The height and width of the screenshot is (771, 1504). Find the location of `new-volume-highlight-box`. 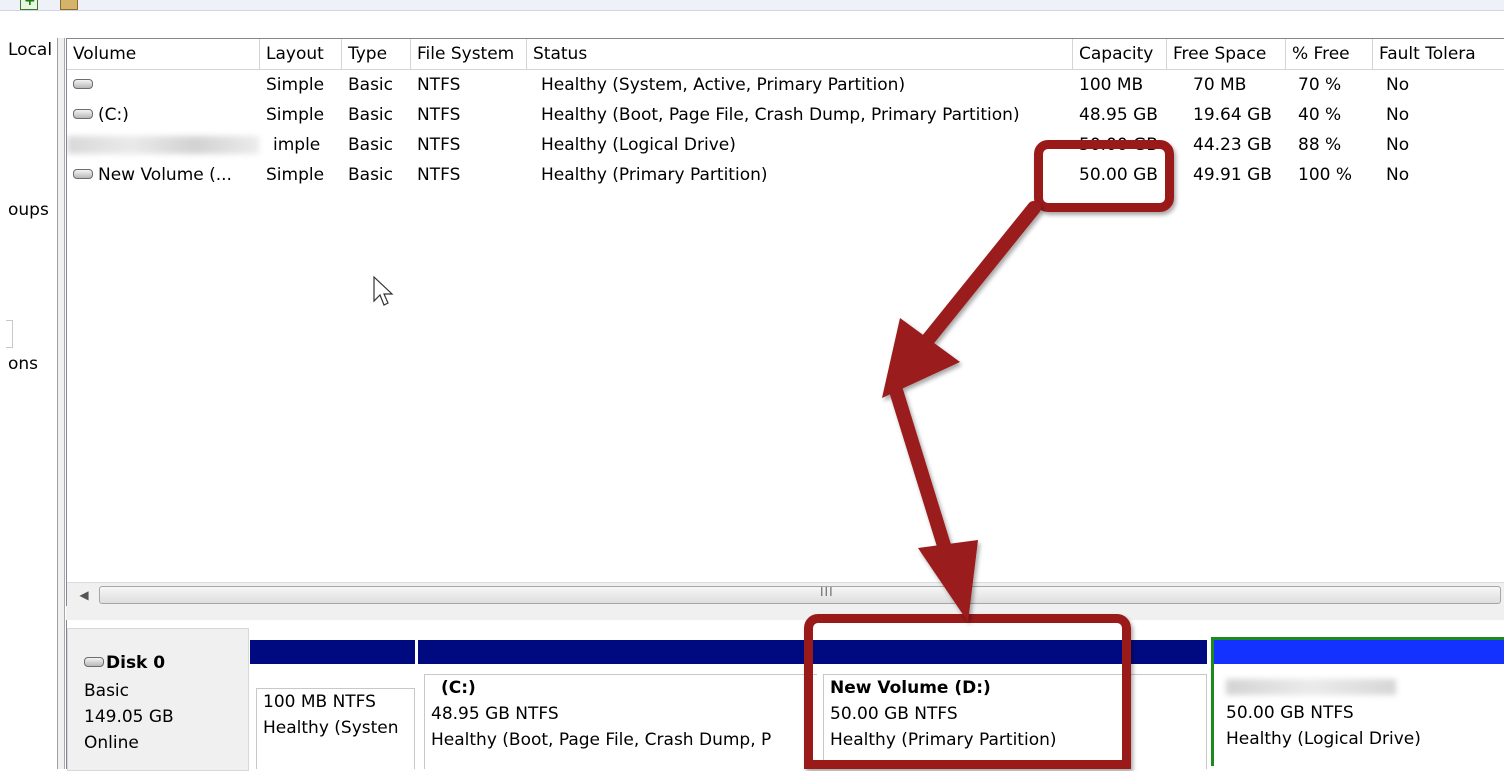

new-volume-highlight-box is located at coordinates (967, 691).